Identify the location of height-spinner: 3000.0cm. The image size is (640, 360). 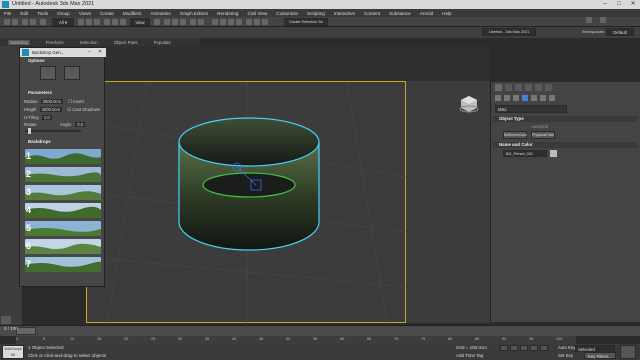
(51, 109).